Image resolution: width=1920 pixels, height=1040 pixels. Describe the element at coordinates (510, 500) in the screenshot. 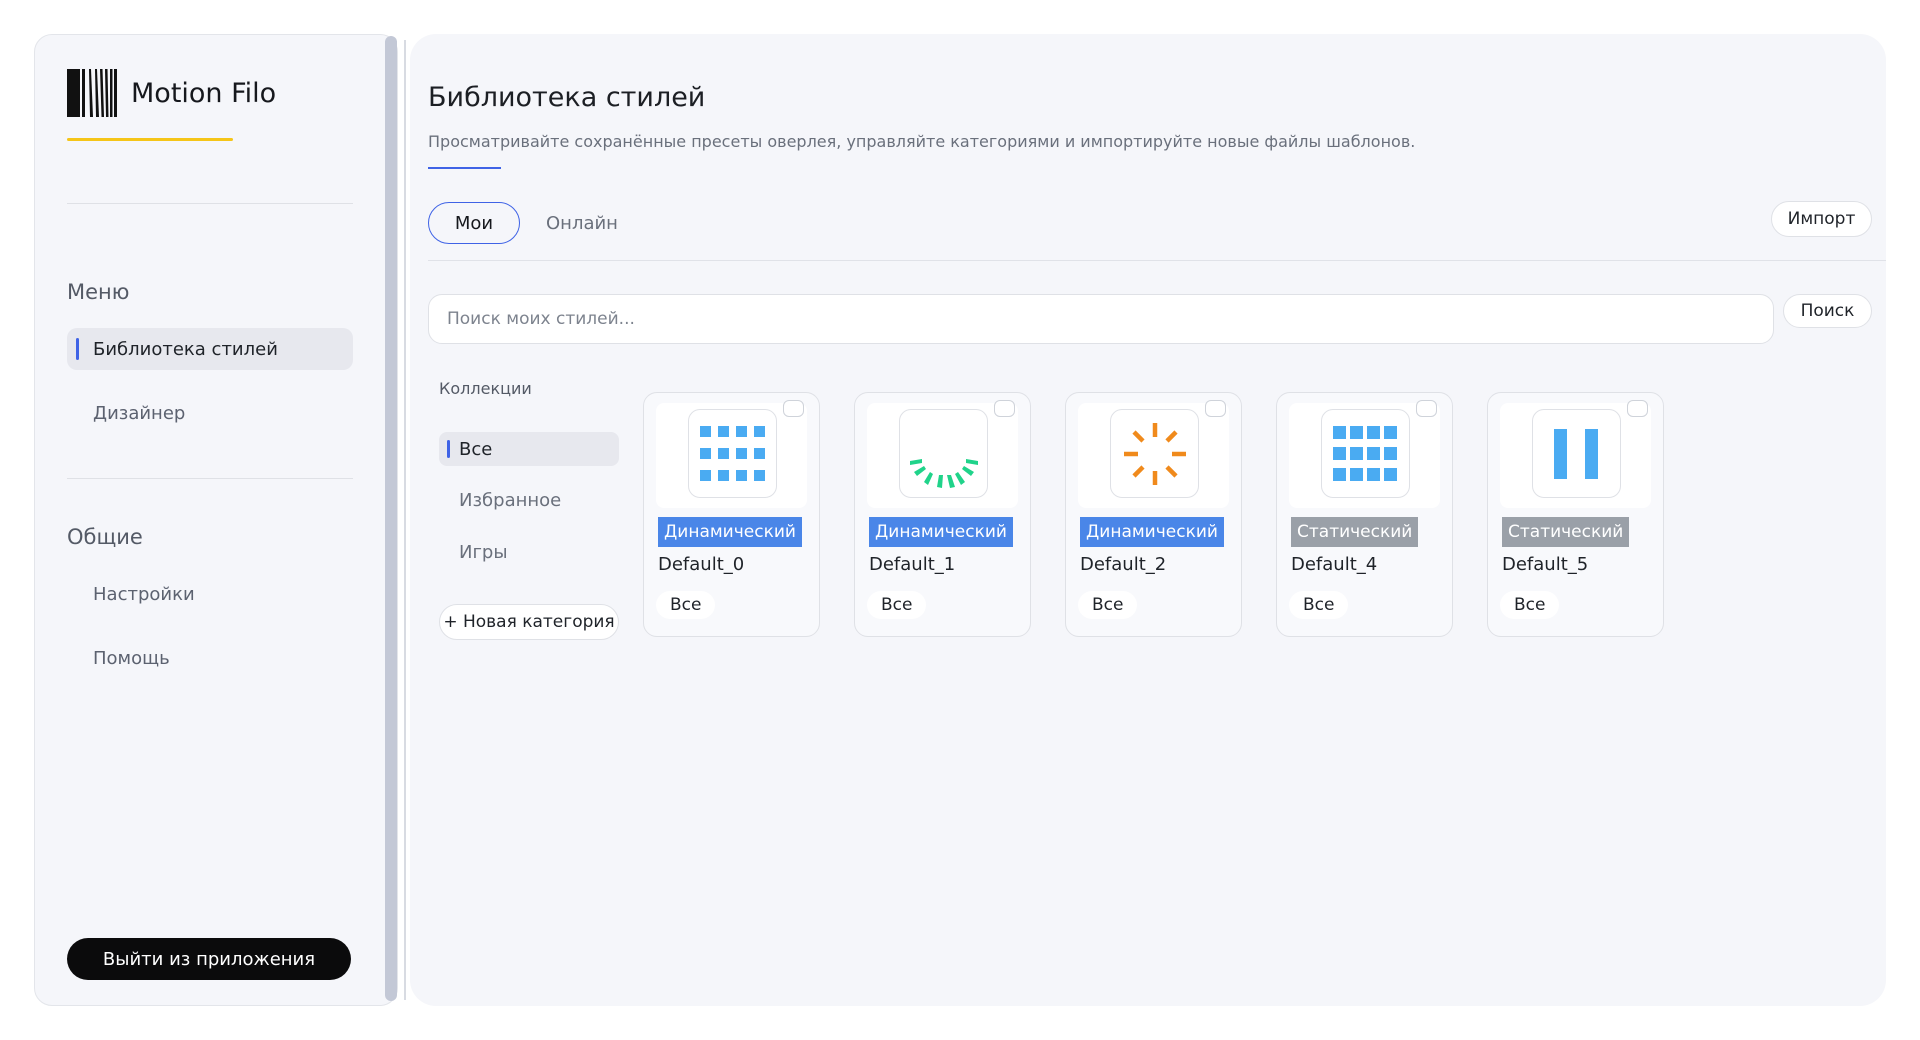

I see `category-label: Избранное` at that location.